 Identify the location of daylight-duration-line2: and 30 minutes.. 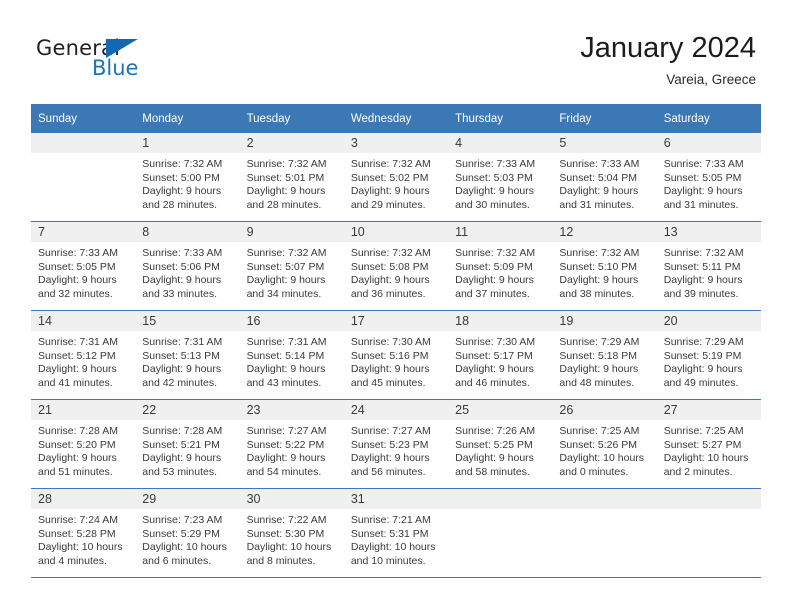
(492, 204).